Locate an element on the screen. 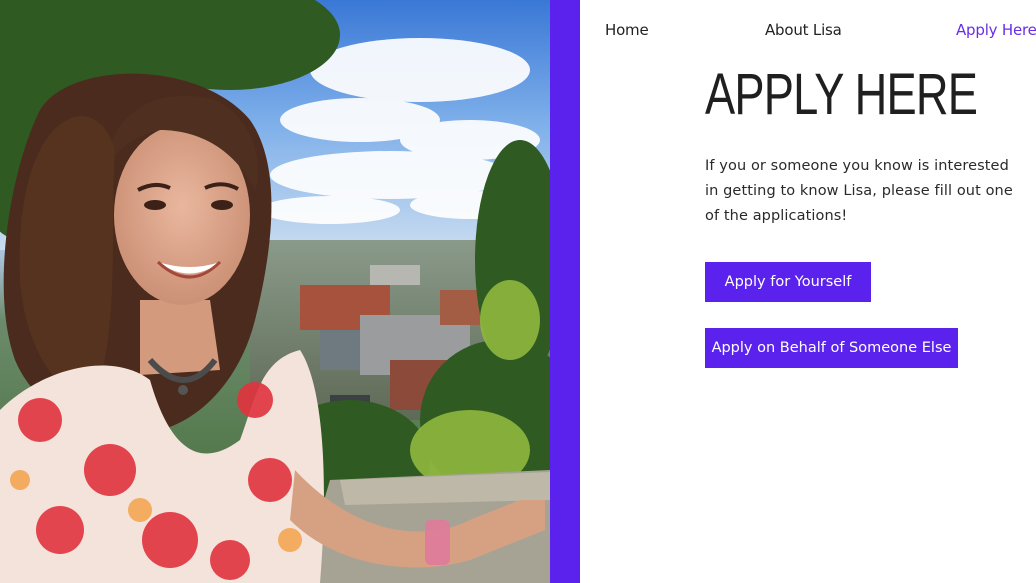  nav-home-link: Home is located at coordinates (627, 30).